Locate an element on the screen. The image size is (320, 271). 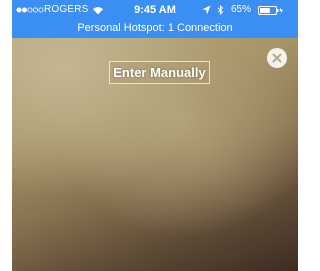
clock: 9:45 AM is located at coordinates (155, 10).